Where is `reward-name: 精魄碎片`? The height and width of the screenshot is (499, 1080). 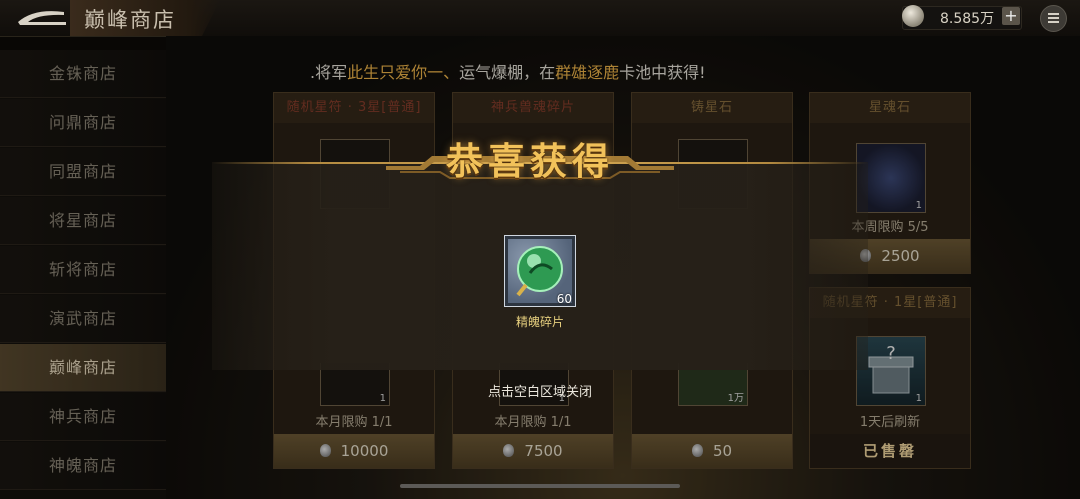 reward-name: 精魄碎片 is located at coordinates (539, 322).